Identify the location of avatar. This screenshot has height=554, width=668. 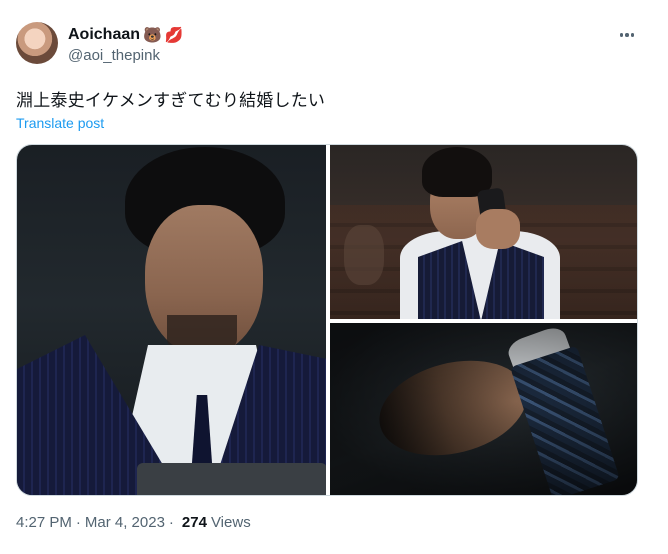
(37, 43).